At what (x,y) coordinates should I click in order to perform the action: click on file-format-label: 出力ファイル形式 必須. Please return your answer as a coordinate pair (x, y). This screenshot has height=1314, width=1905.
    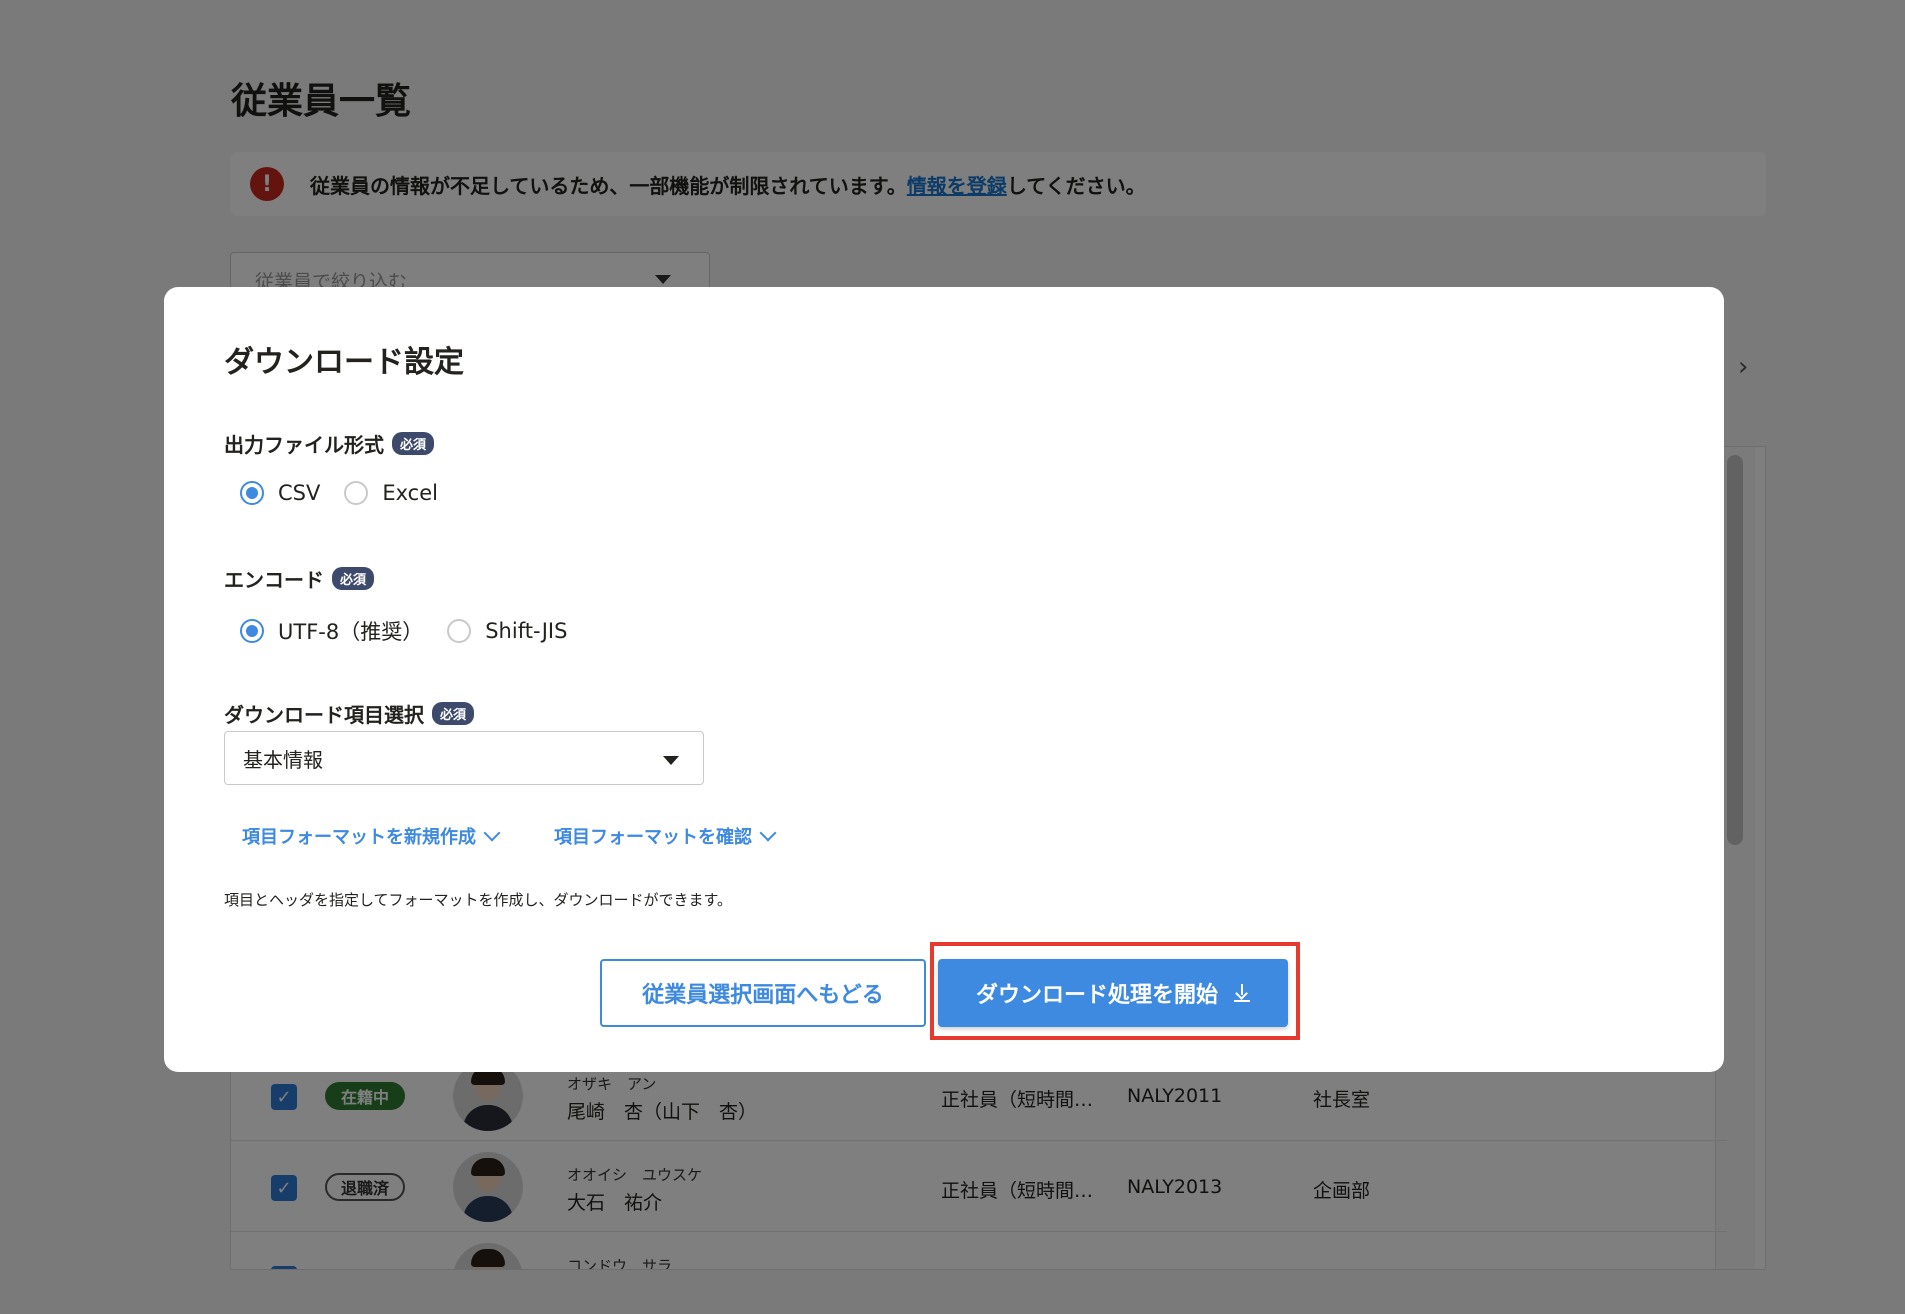
    Looking at the image, I should click on (329, 443).